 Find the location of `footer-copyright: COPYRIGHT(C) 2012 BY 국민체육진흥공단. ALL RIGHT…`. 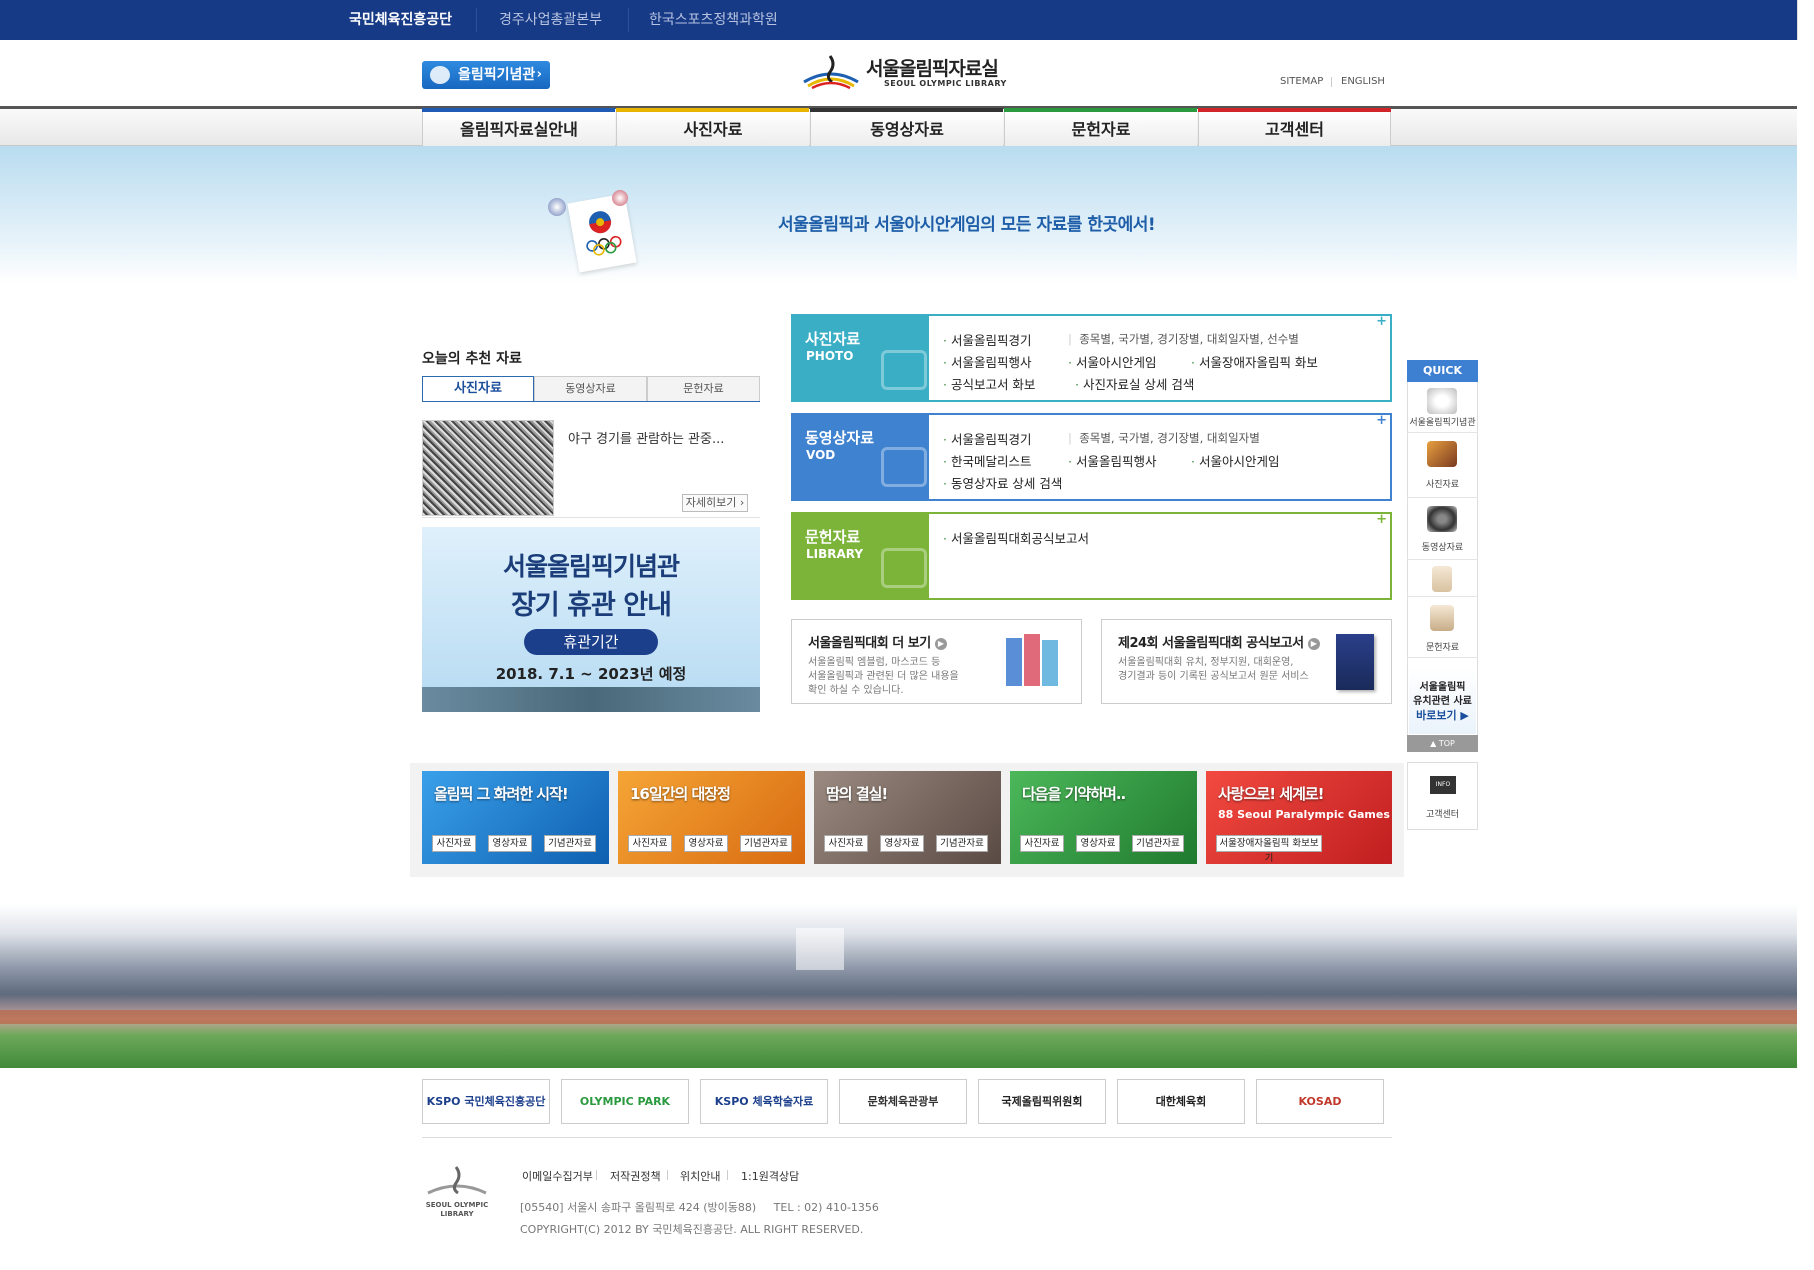

footer-copyright: COPYRIGHT(C) 2012 BY 국민체육진흥공단. ALL RIGHT… is located at coordinates (692, 1229).